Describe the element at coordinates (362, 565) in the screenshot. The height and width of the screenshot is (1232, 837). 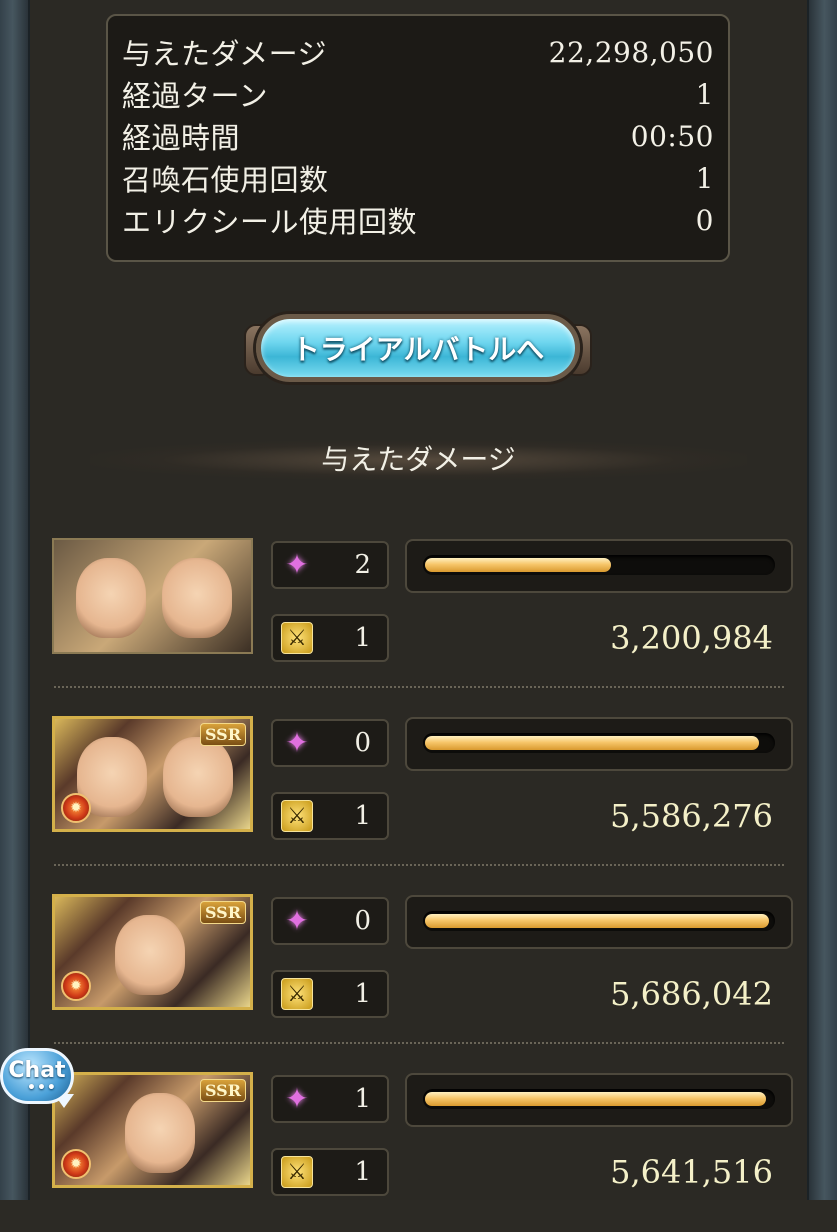
I see `charge-count: 2` at that location.